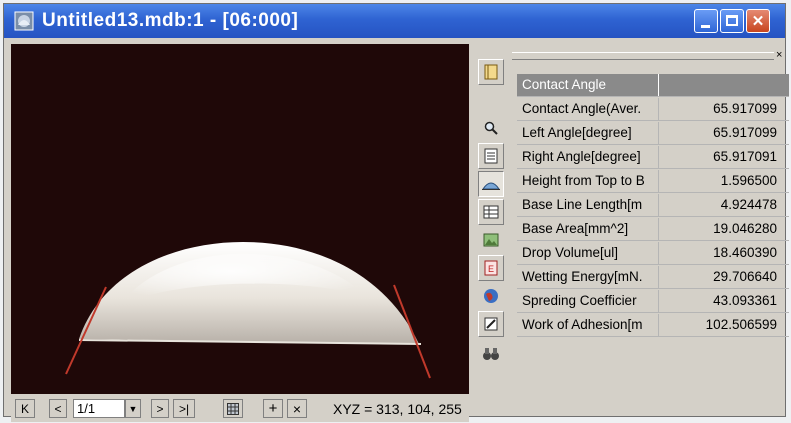 This screenshot has width=791, height=423. Describe the element at coordinates (706, 21) in the screenshot. I see `minimize-button` at that location.